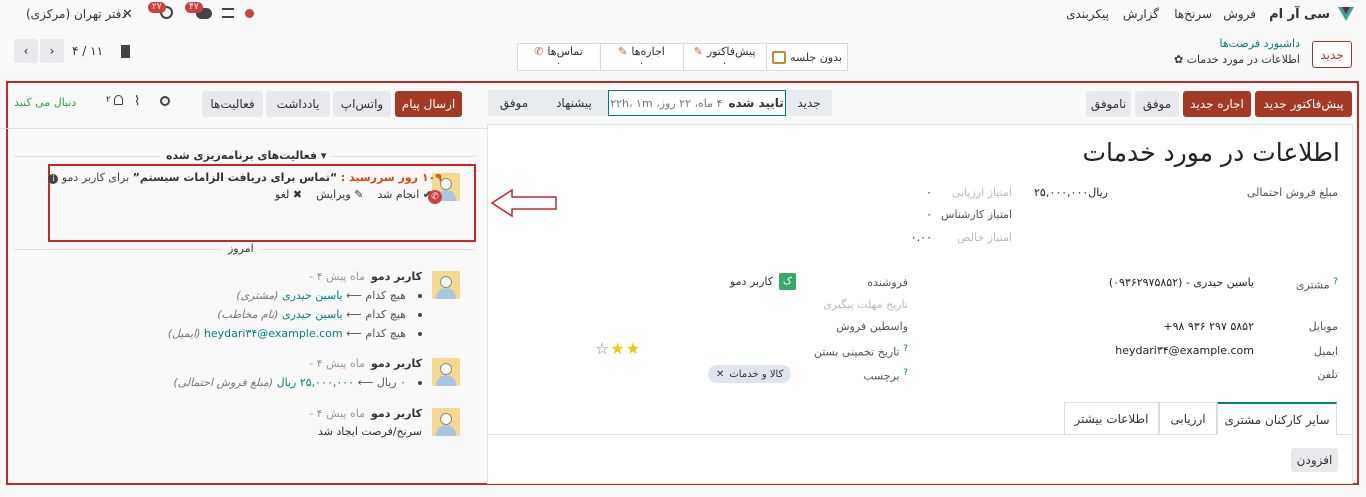 The width and height of the screenshot is (1366, 497). I want to click on salesperson-field: ک کاربر دمو, so click(763, 281).